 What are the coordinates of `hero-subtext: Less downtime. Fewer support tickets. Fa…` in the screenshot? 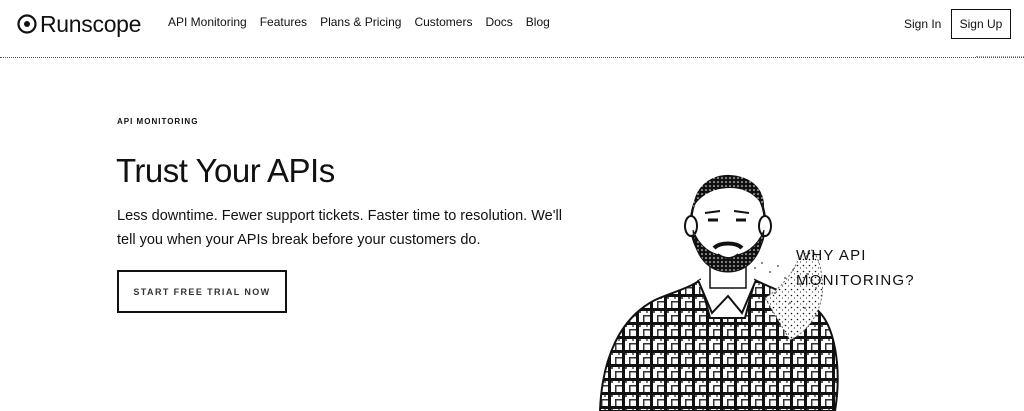 It's located at (339, 228).